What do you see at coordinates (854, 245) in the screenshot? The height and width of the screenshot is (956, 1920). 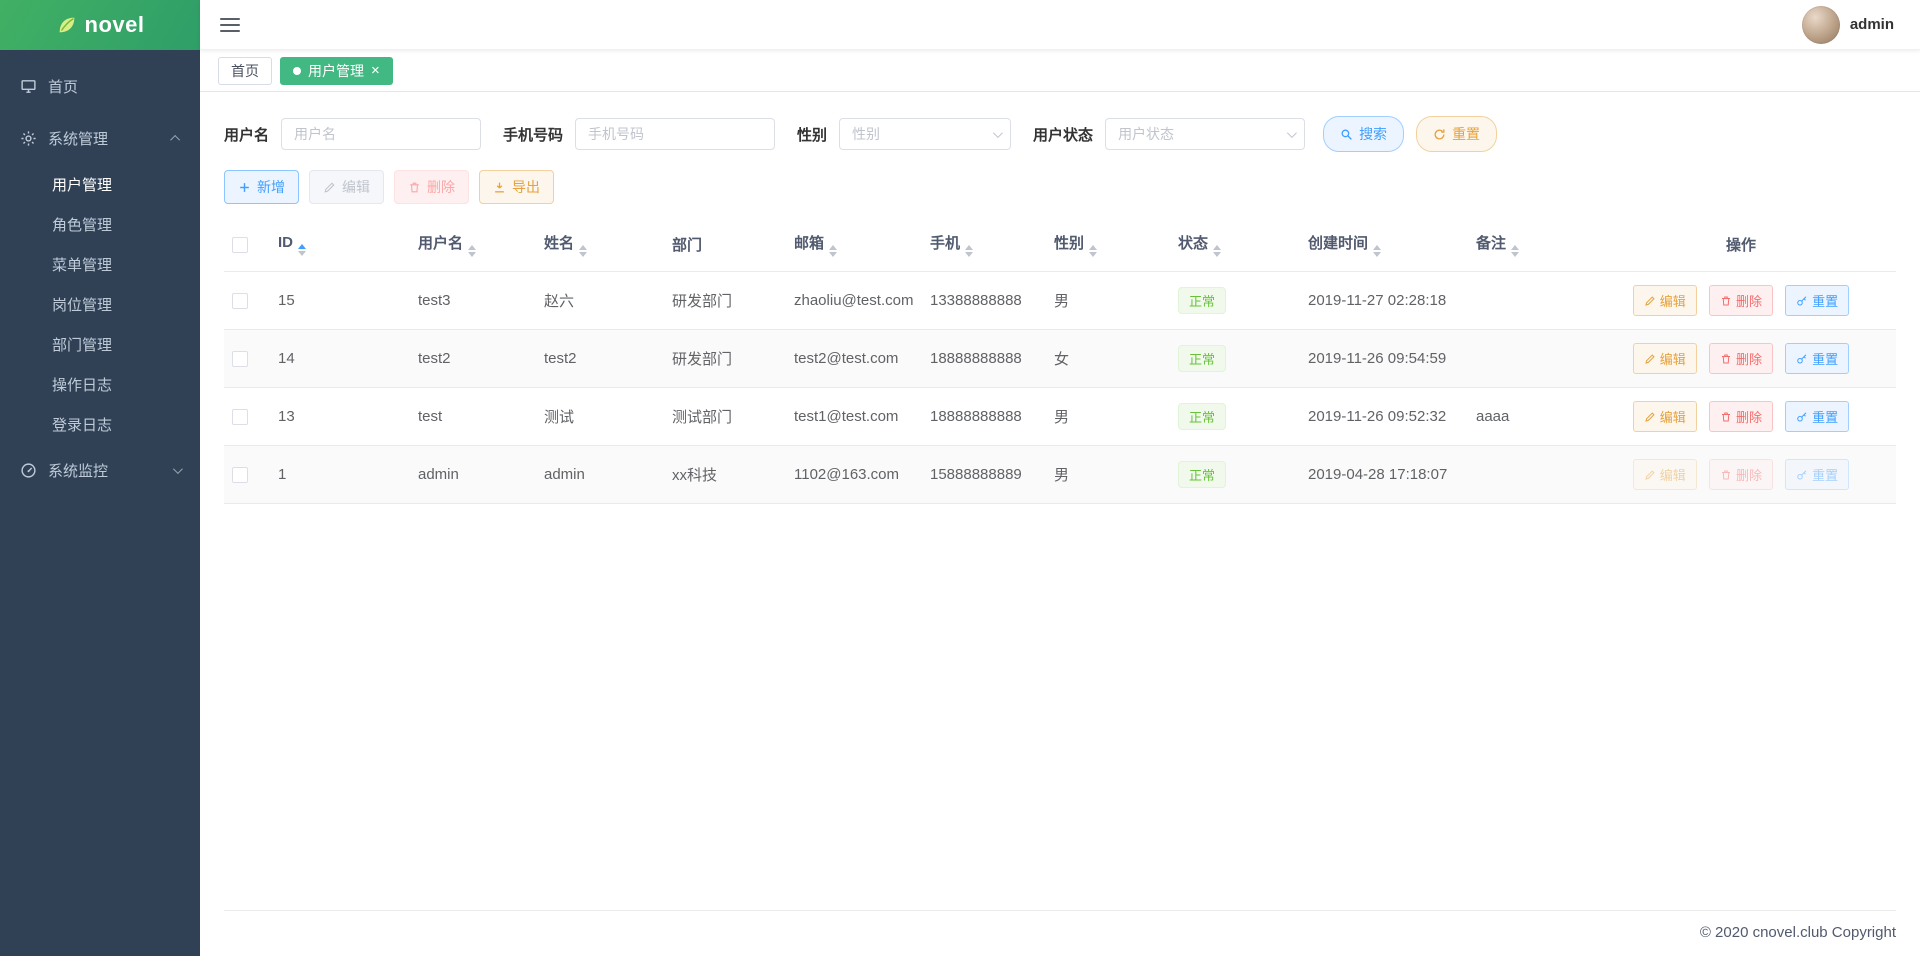 I see `column-header-email: 邮箱` at bounding box center [854, 245].